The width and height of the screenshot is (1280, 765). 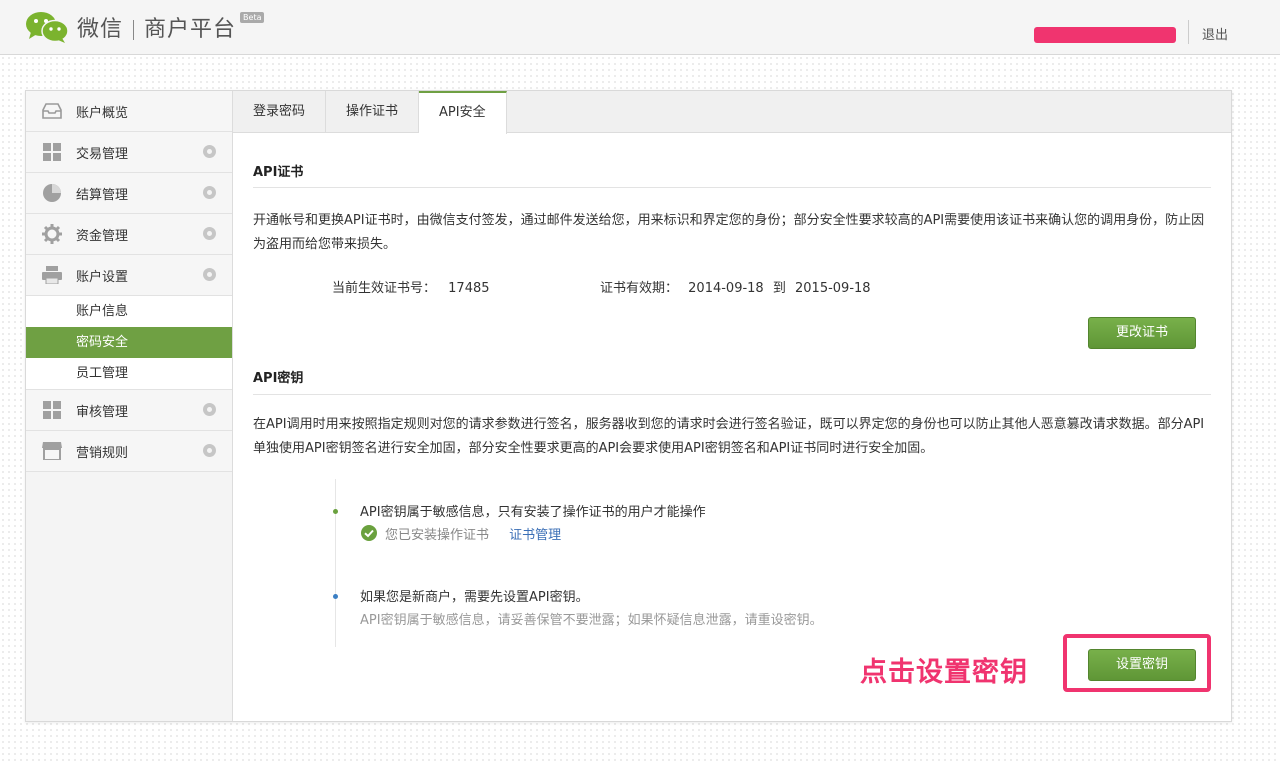 I want to click on collapse-icon, so click(x=209, y=274).